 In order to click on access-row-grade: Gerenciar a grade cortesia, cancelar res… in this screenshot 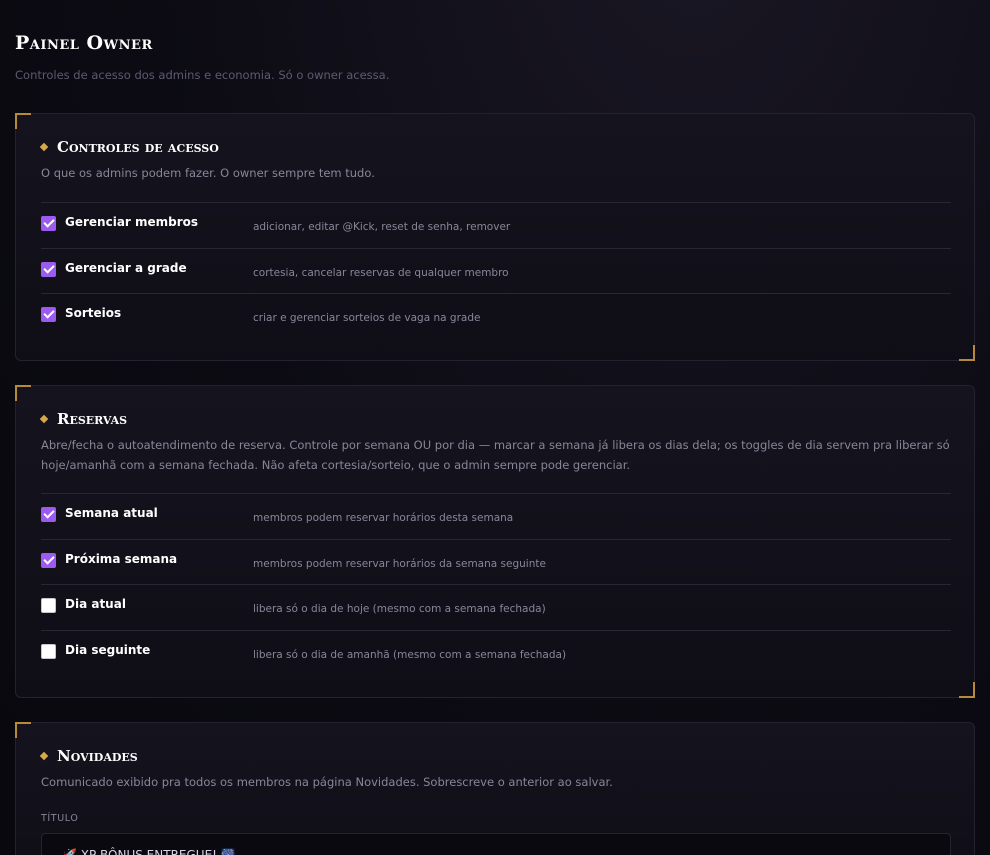, I will do `click(496, 270)`.